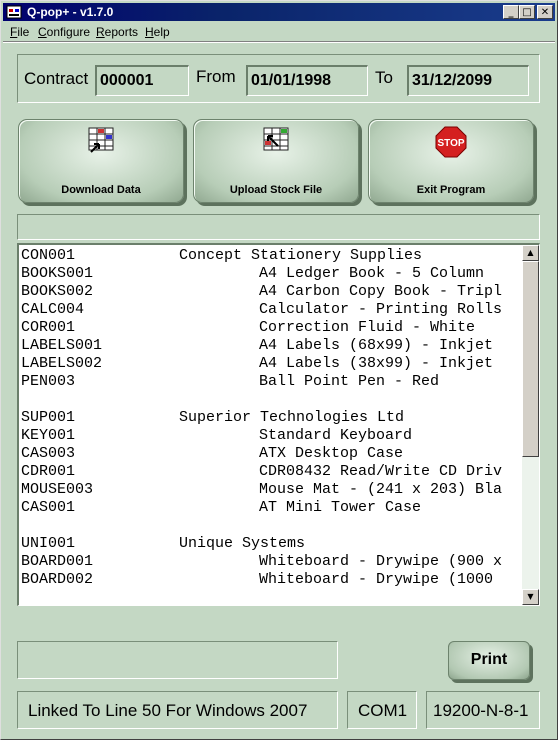 The image size is (558, 740). What do you see at coordinates (57, 291) in the screenshot?
I see `row-code: BOOKS002` at bounding box center [57, 291].